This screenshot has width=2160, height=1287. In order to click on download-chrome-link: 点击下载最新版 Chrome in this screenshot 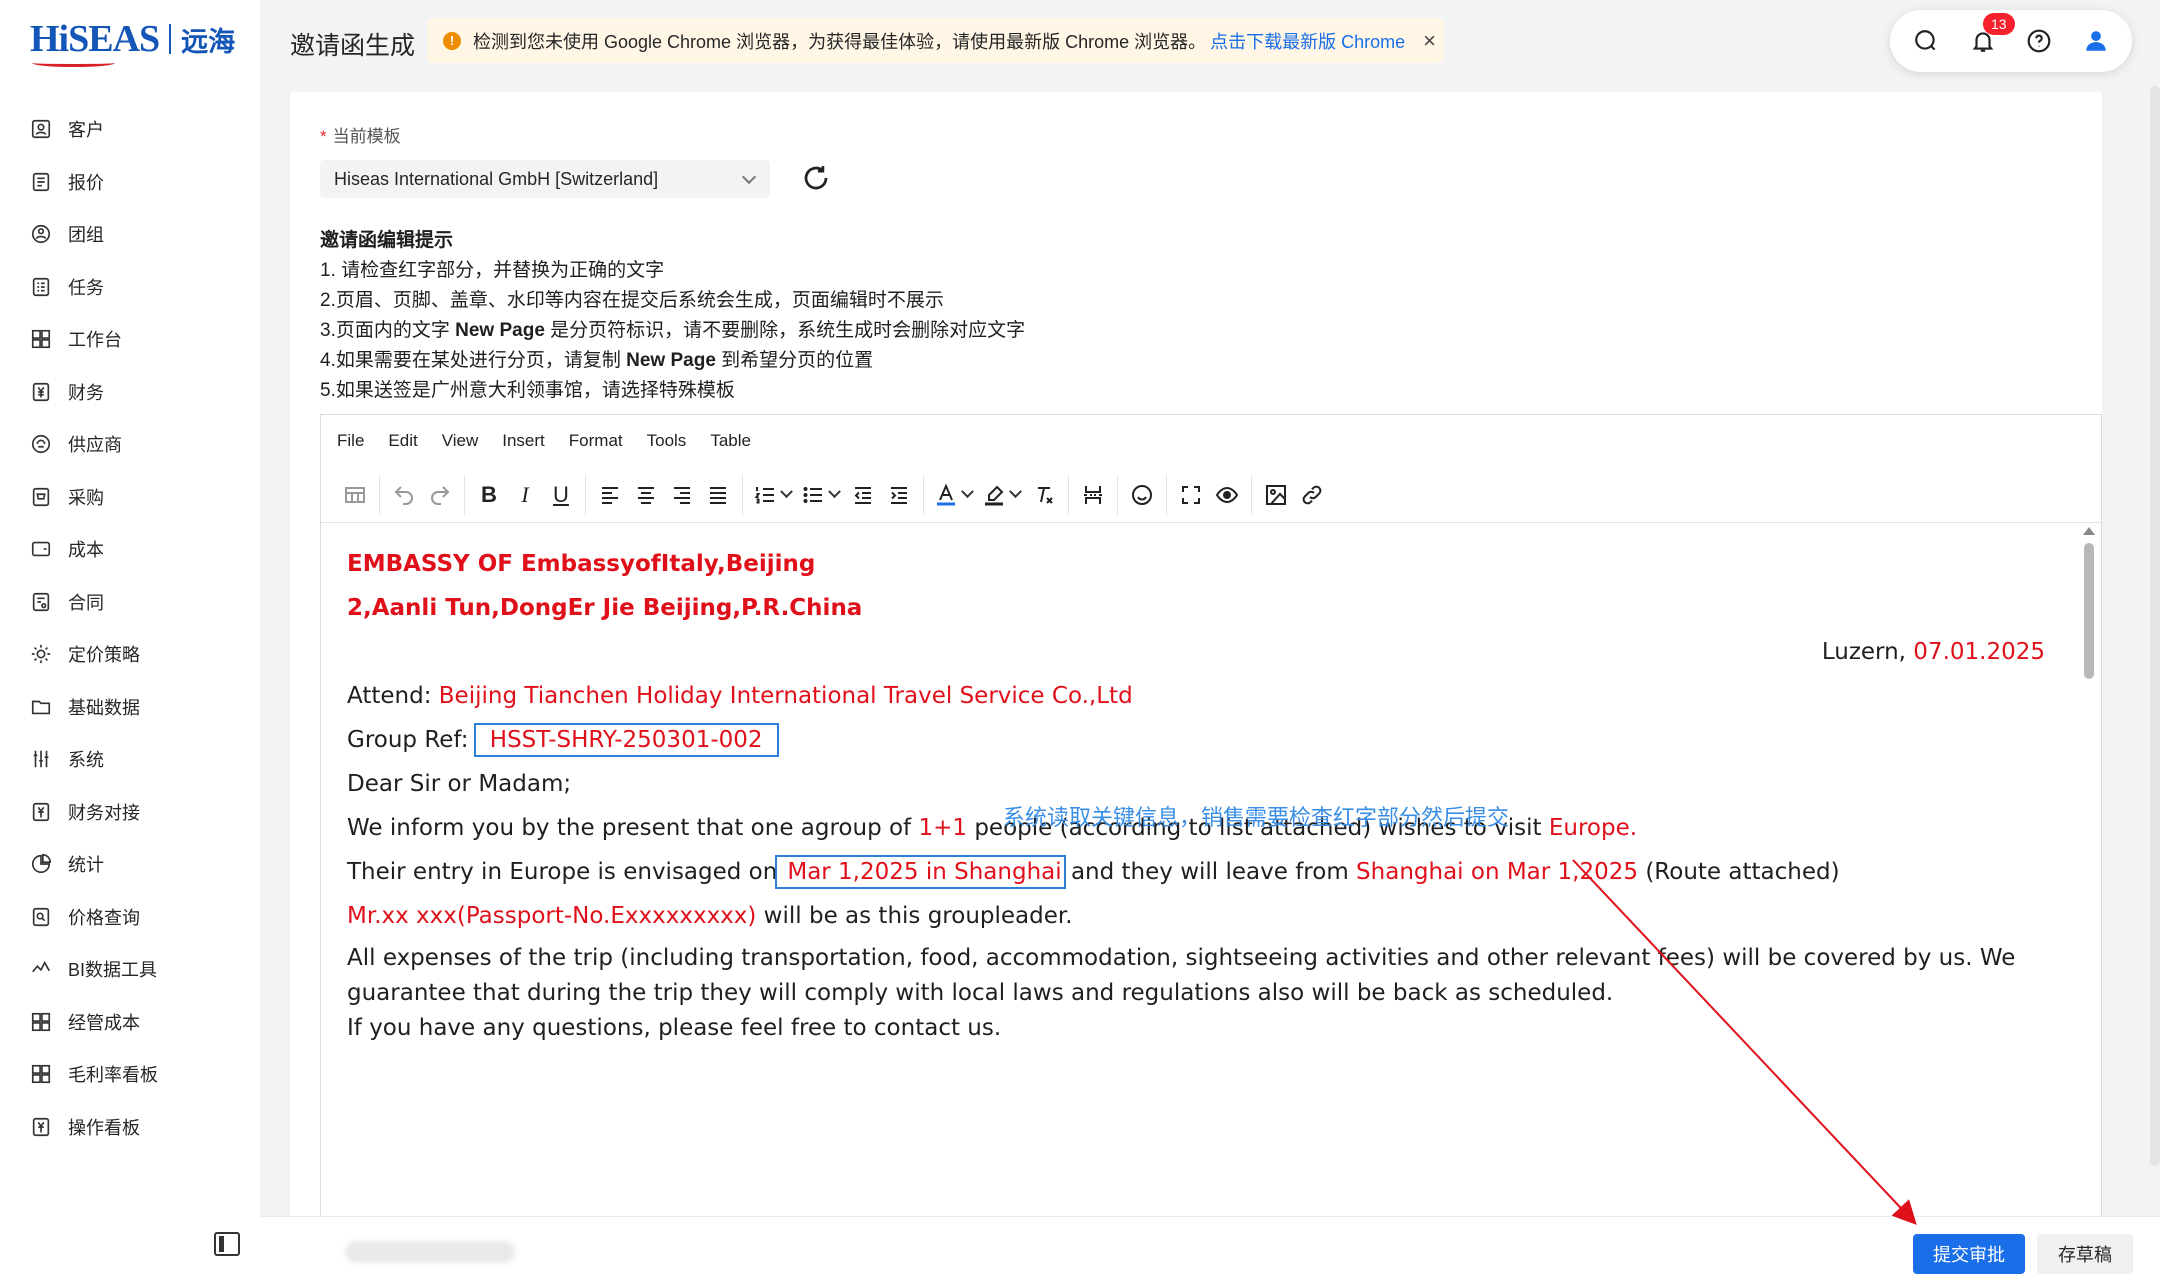, I will do `click(1307, 41)`.